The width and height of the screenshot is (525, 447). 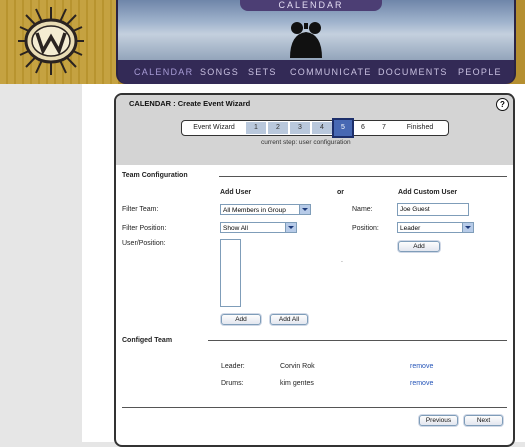 I want to click on member-name: Corvin Rok, so click(x=297, y=366).